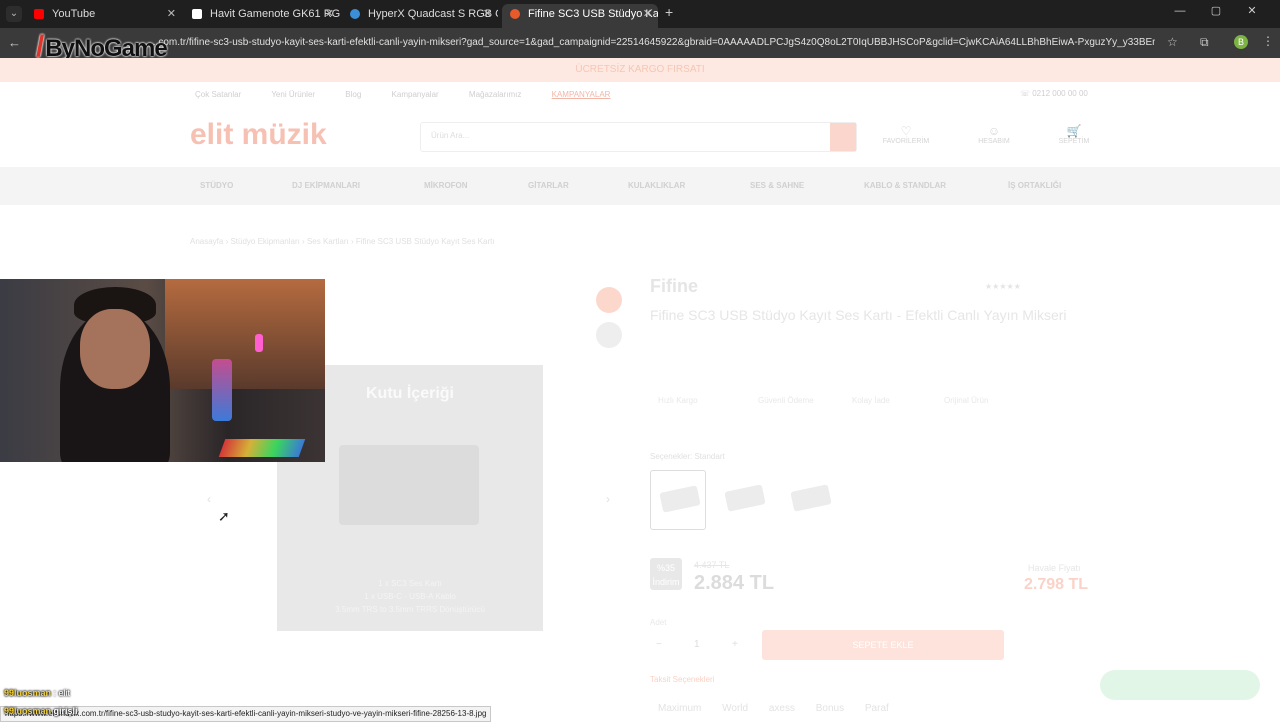 This screenshot has width=1280, height=722. What do you see at coordinates (39, 14) in the screenshot?
I see `youtube-icon` at bounding box center [39, 14].